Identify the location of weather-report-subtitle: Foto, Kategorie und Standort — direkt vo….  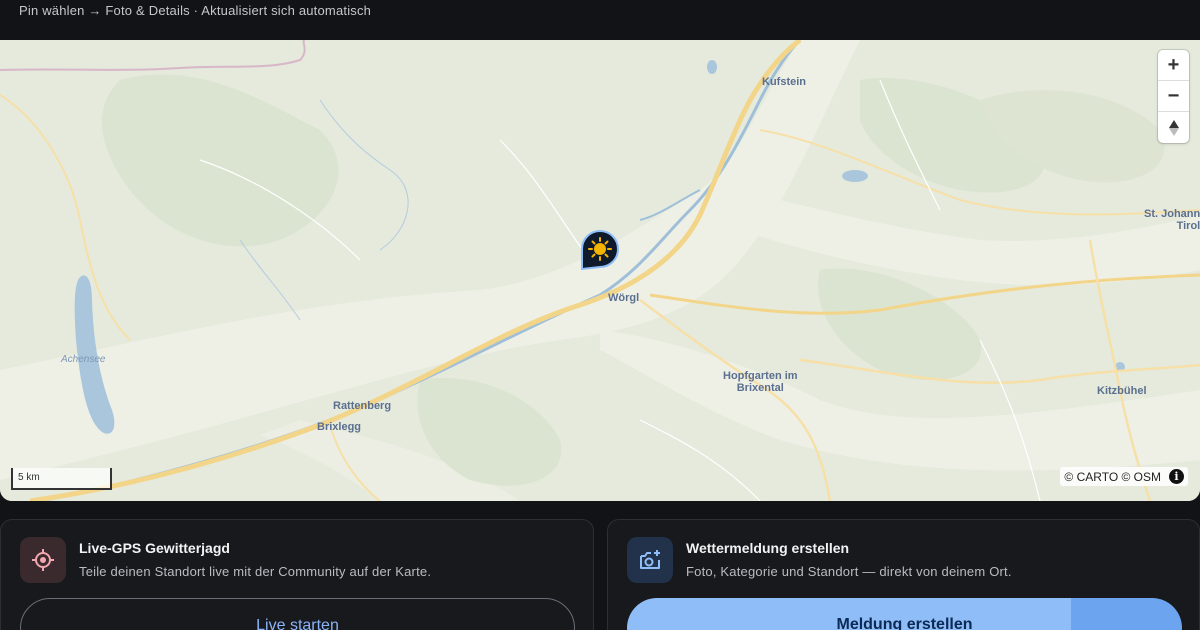
(849, 571).